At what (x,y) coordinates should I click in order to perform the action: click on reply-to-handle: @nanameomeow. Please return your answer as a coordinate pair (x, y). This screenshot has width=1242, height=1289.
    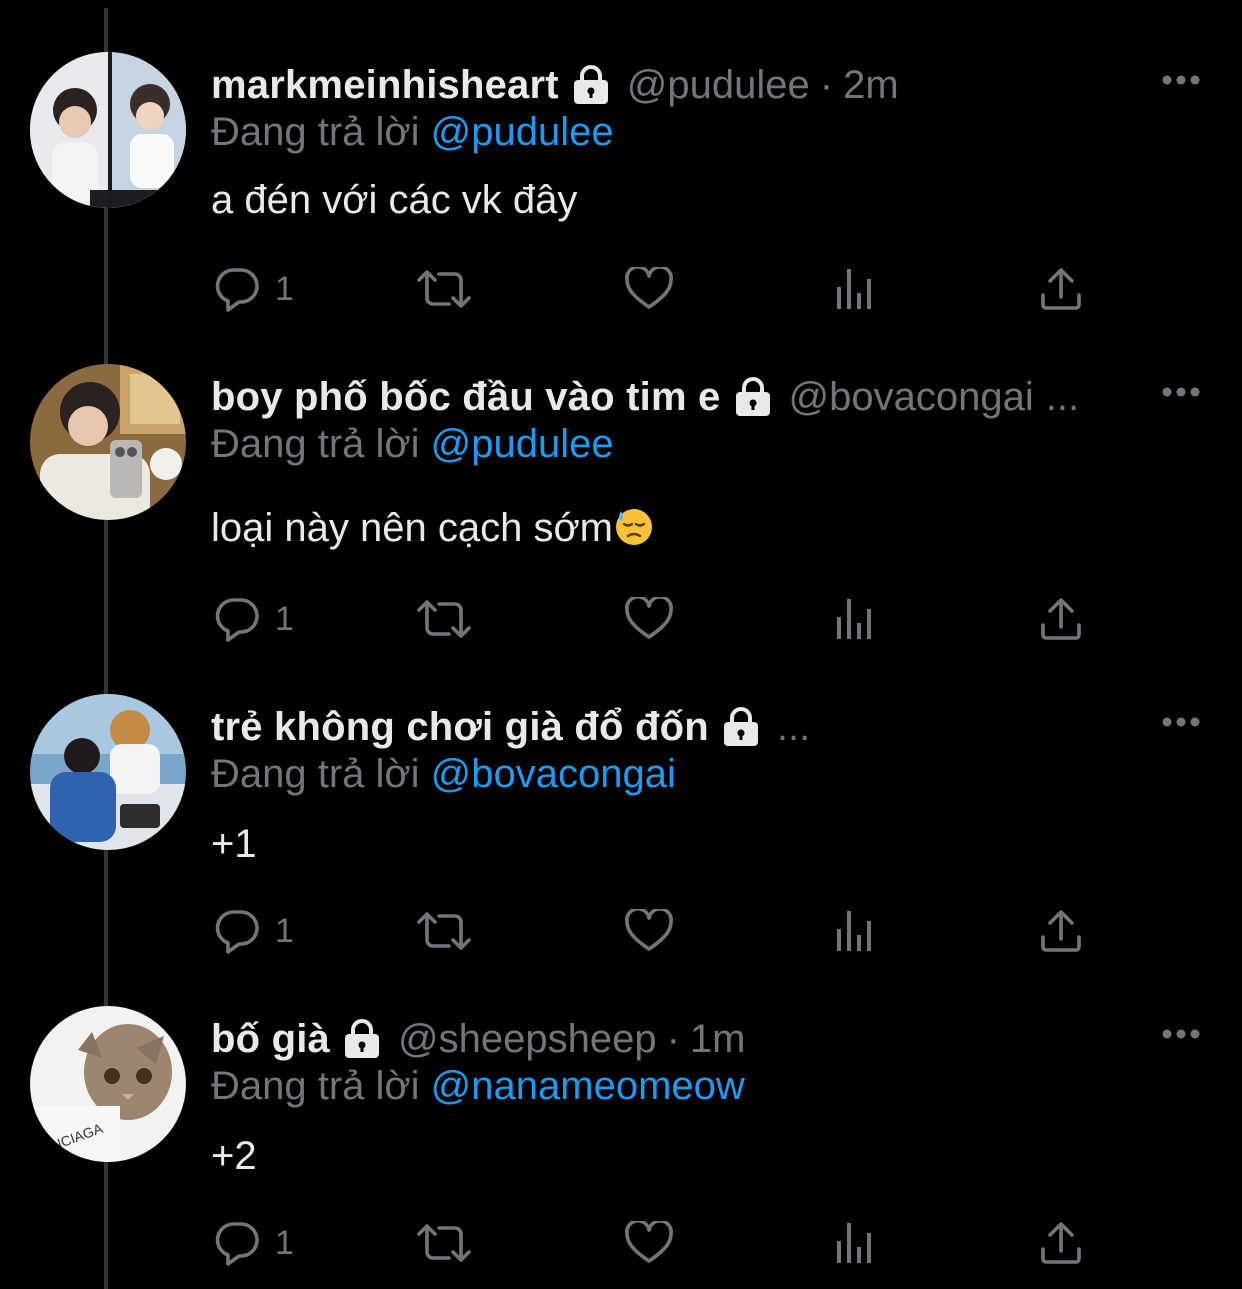
    Looking at the image, I should click on (588, 1086).